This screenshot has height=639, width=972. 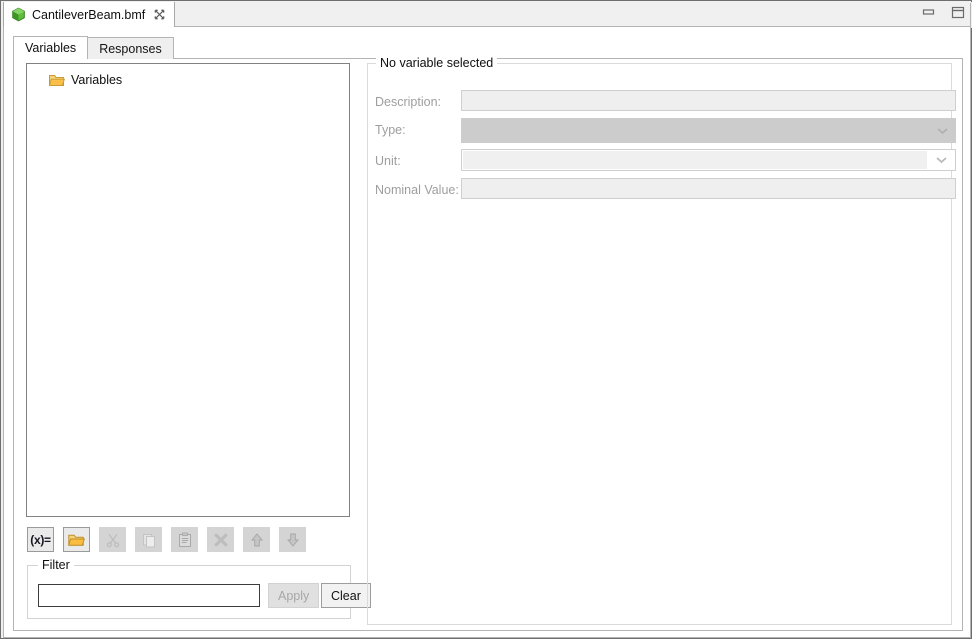 I want to click on tree-item-variables: Variables, so click(x=188, y=80).